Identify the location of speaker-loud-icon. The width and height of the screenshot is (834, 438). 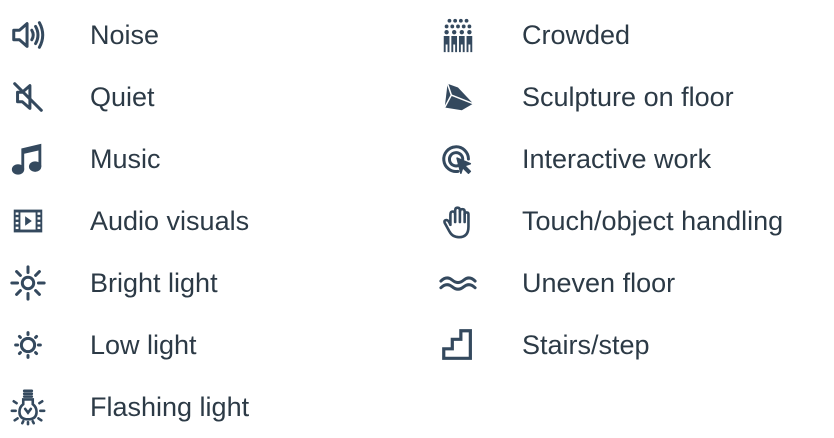
(28, 35).